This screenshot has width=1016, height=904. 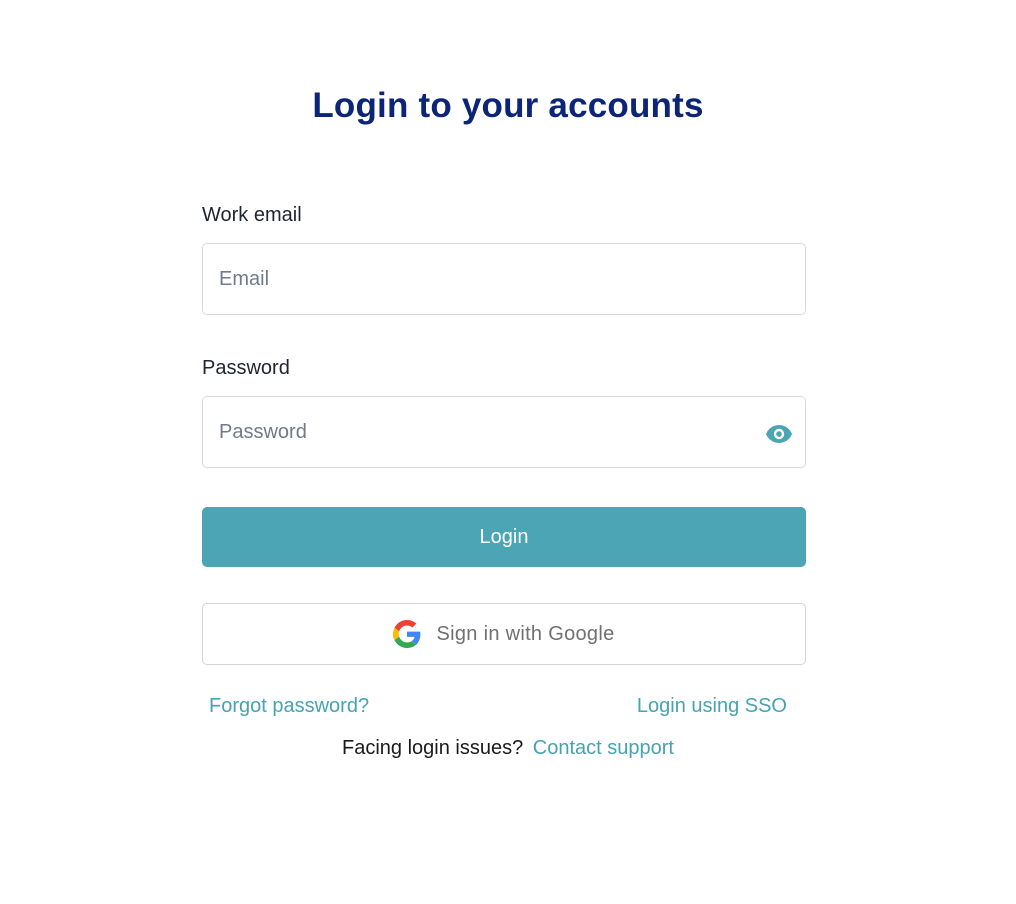 I want to click on google-signin-button: Sign in with Google, so click(x=504, y=634).